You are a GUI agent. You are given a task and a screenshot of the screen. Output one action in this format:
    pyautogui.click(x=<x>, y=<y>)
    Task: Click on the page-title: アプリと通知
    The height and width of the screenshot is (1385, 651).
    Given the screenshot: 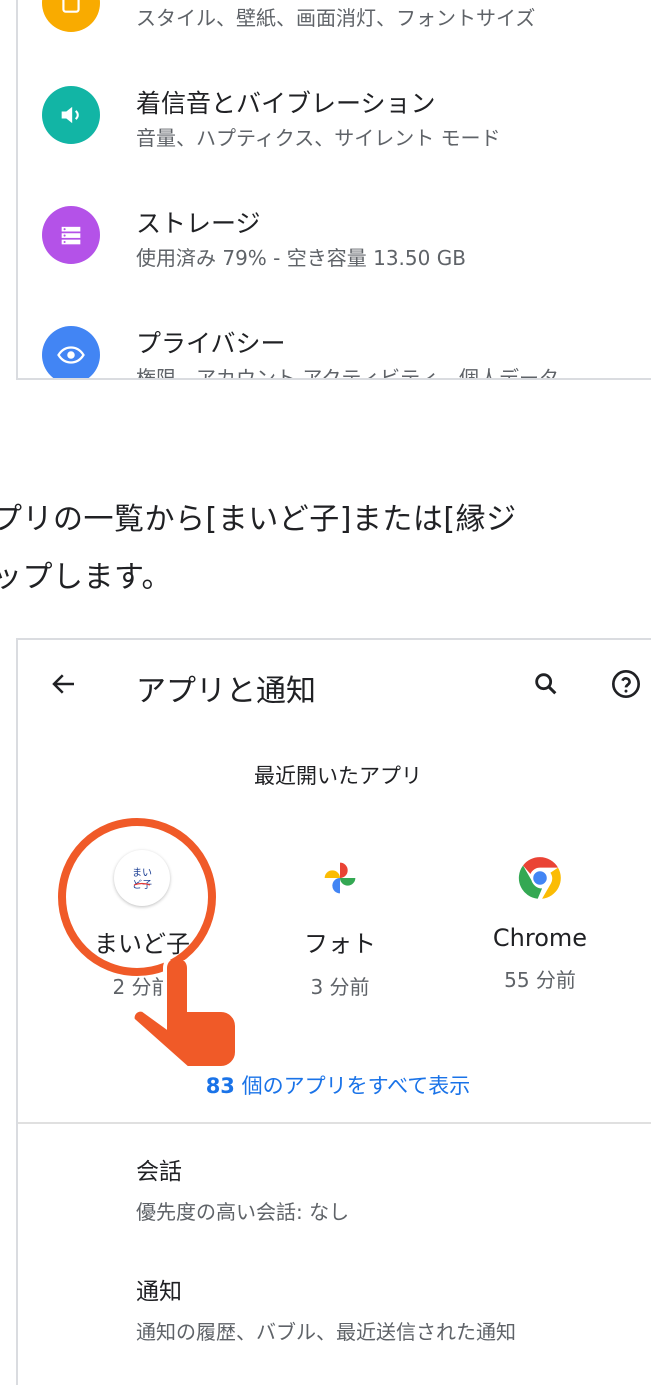 What is the action you would take?
    pyautogui.click(x=226, y=691)
    